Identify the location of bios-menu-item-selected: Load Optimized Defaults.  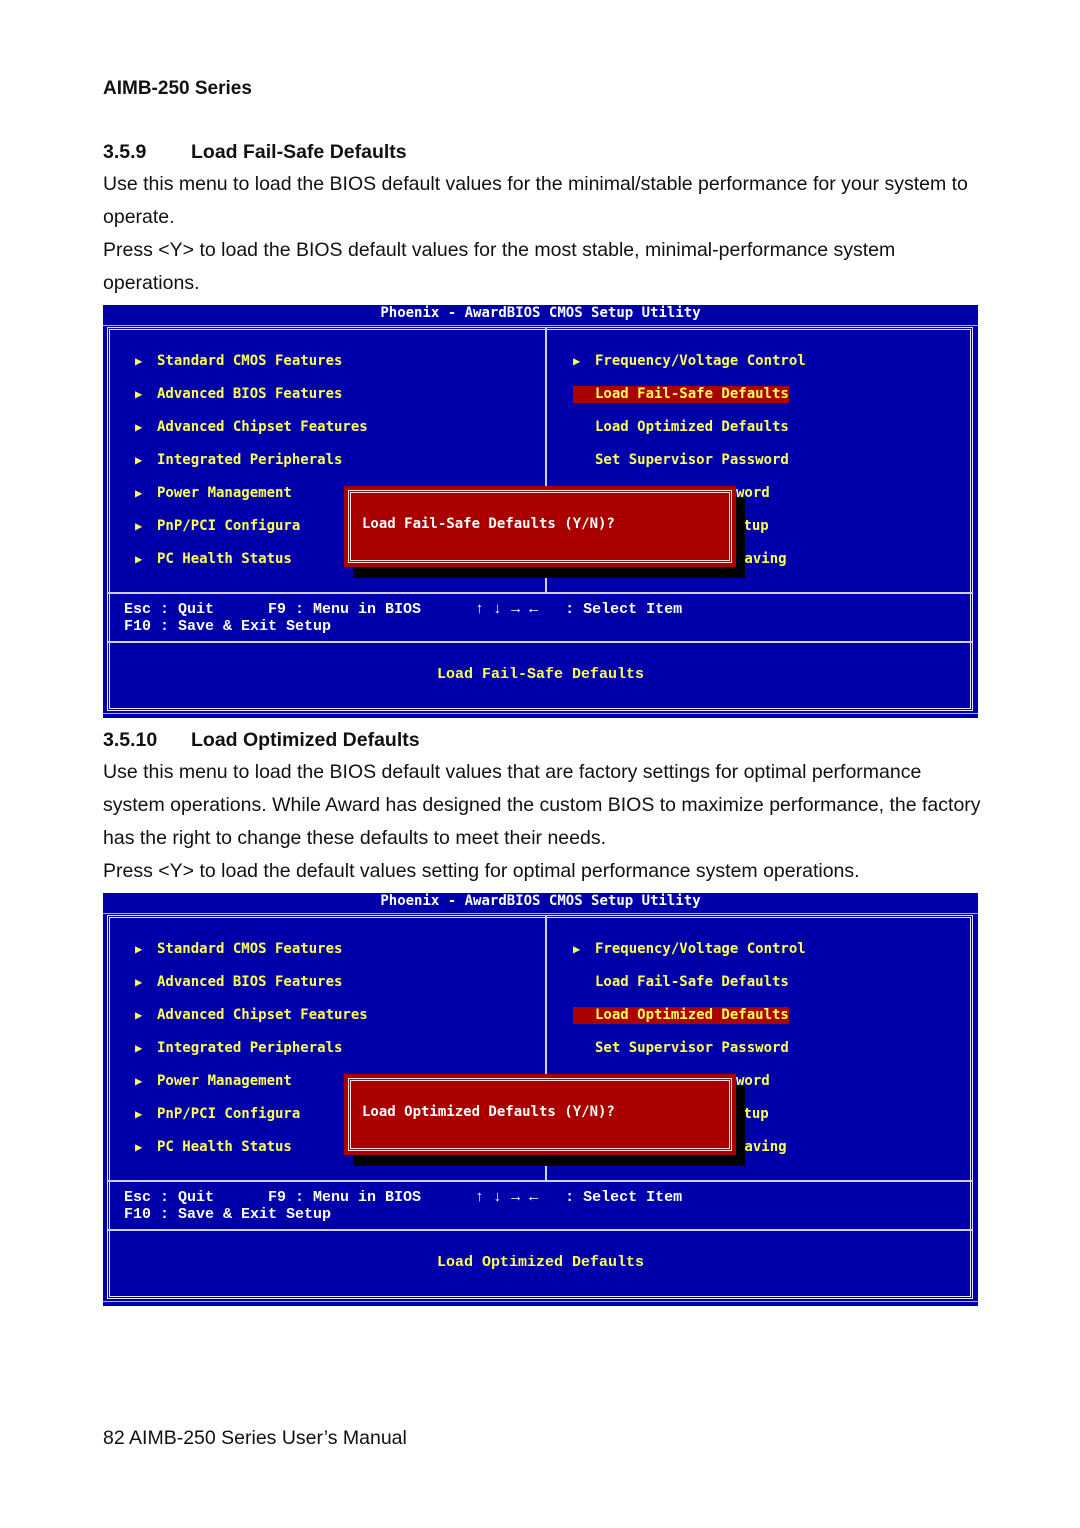
(681, 1015).